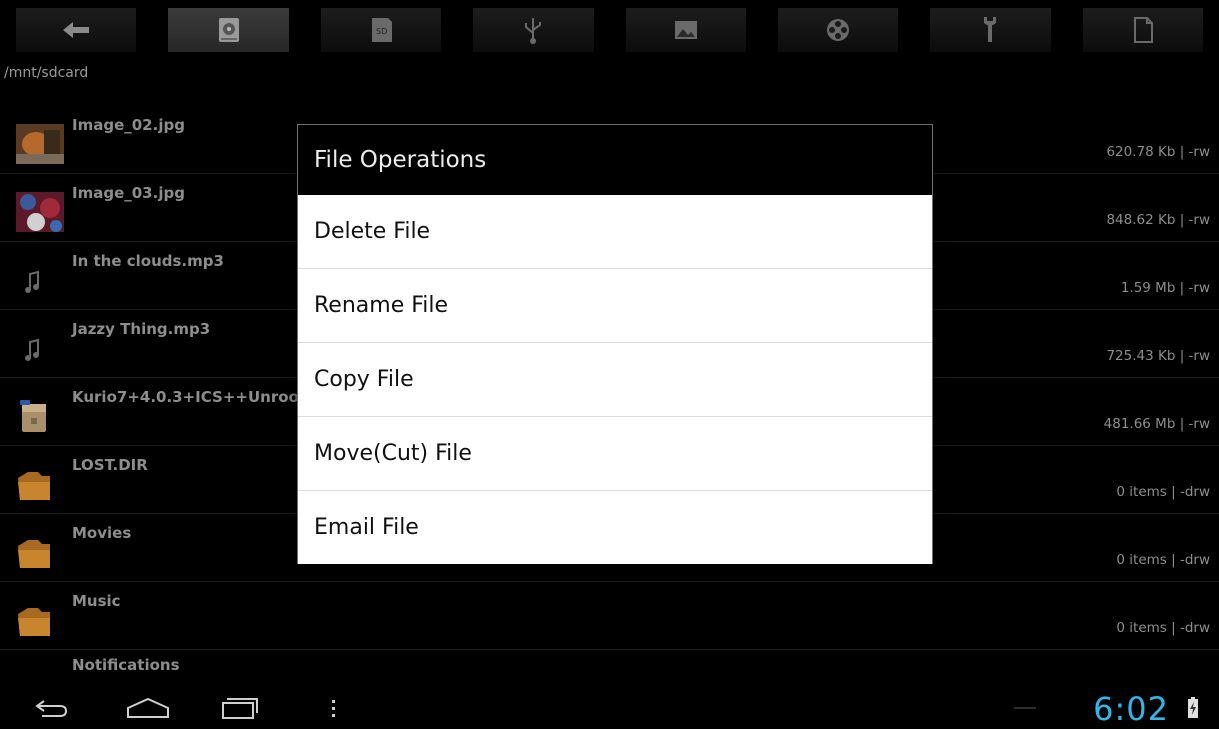  I want to click on clock: 6:02, so click(1131, 709).